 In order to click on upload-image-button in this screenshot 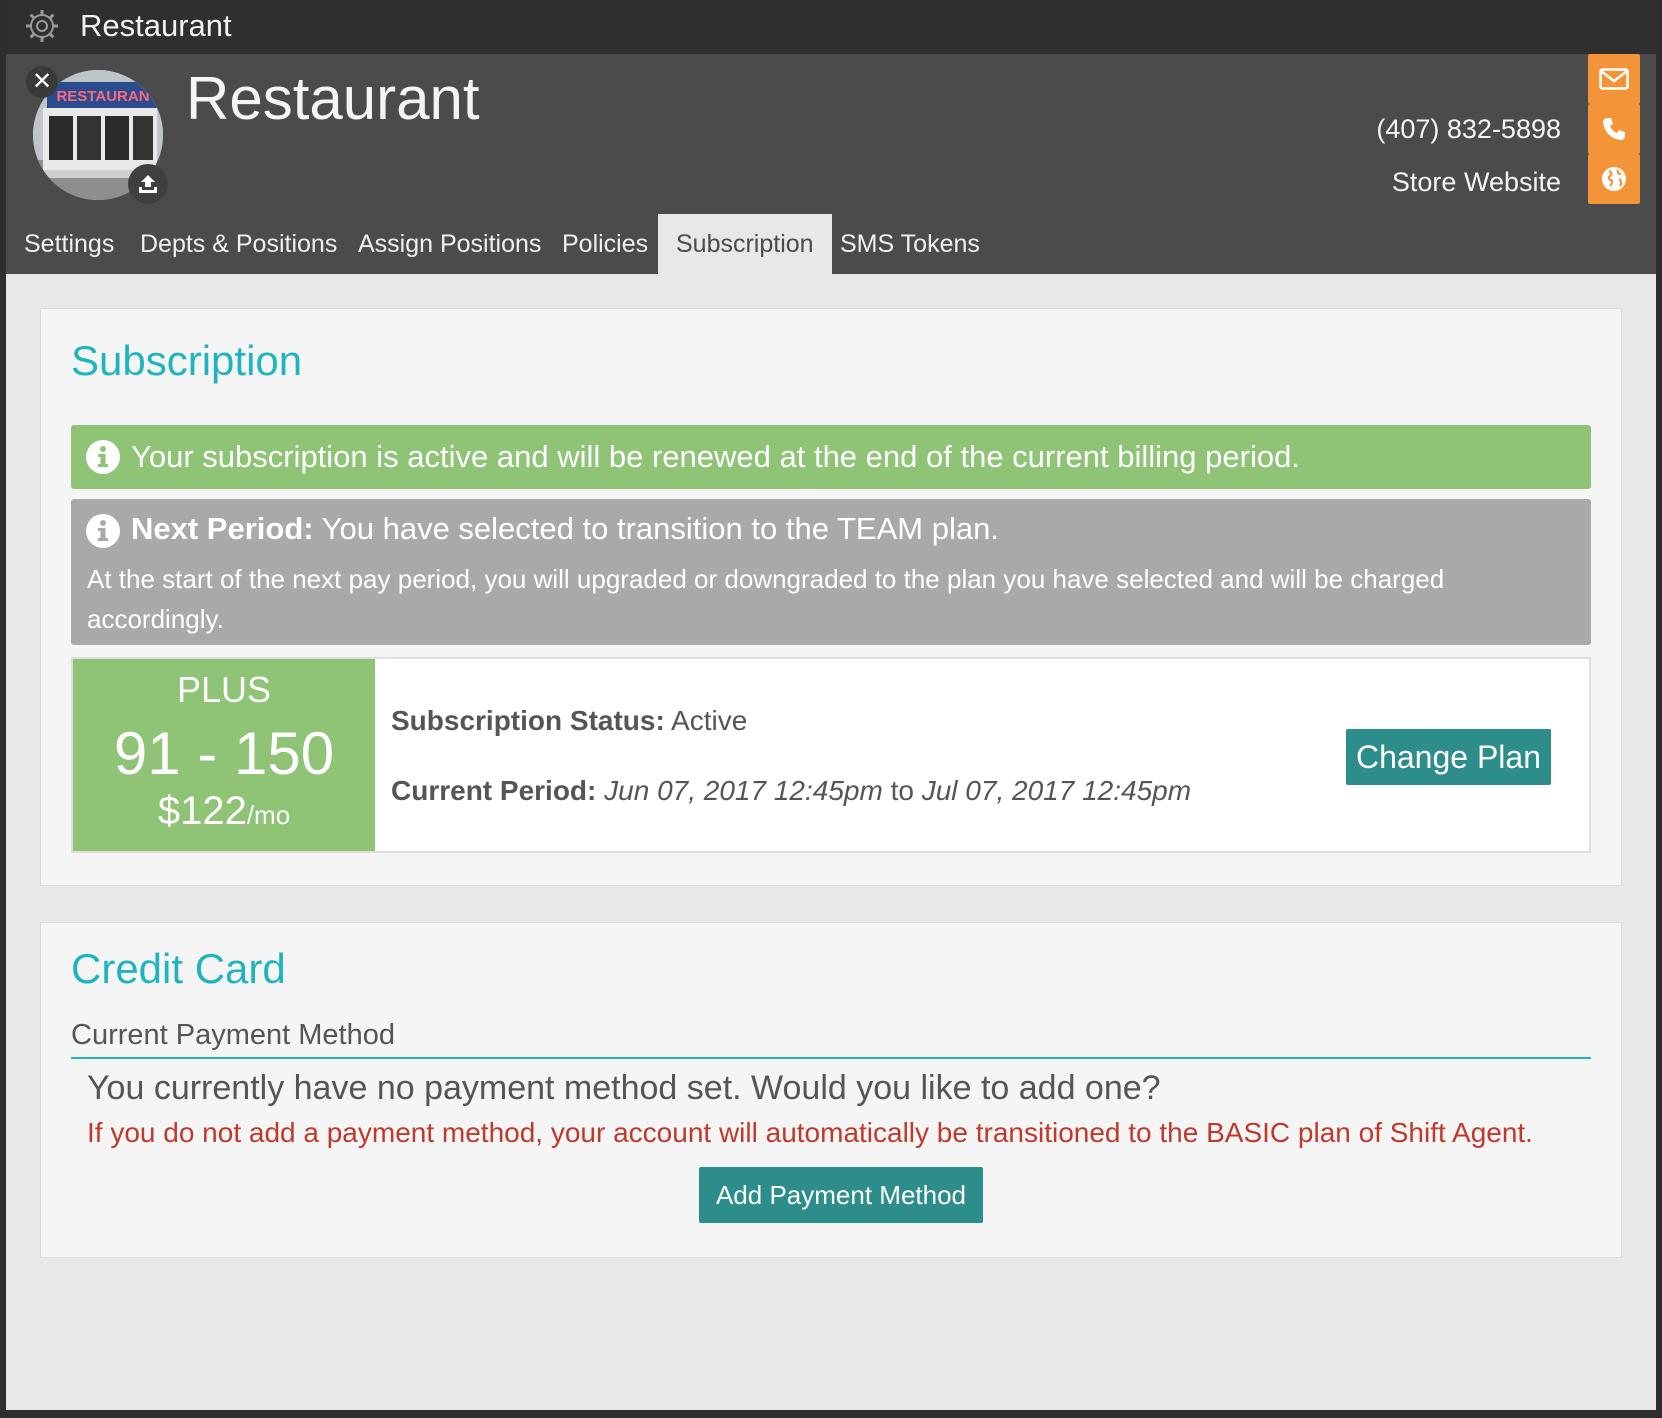, I will do `click(148, 184)`.